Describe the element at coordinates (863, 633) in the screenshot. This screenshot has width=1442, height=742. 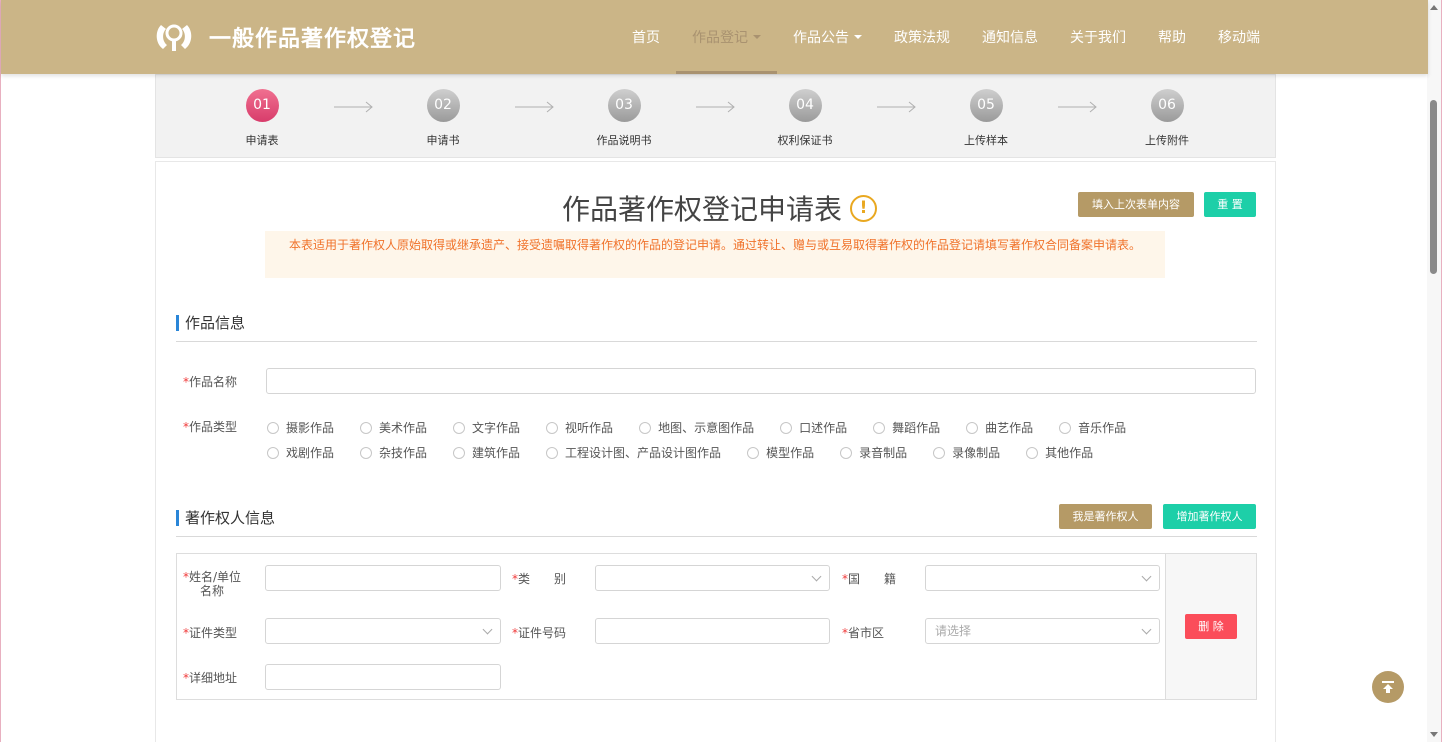
I see `region-label: *省市区` at that location.